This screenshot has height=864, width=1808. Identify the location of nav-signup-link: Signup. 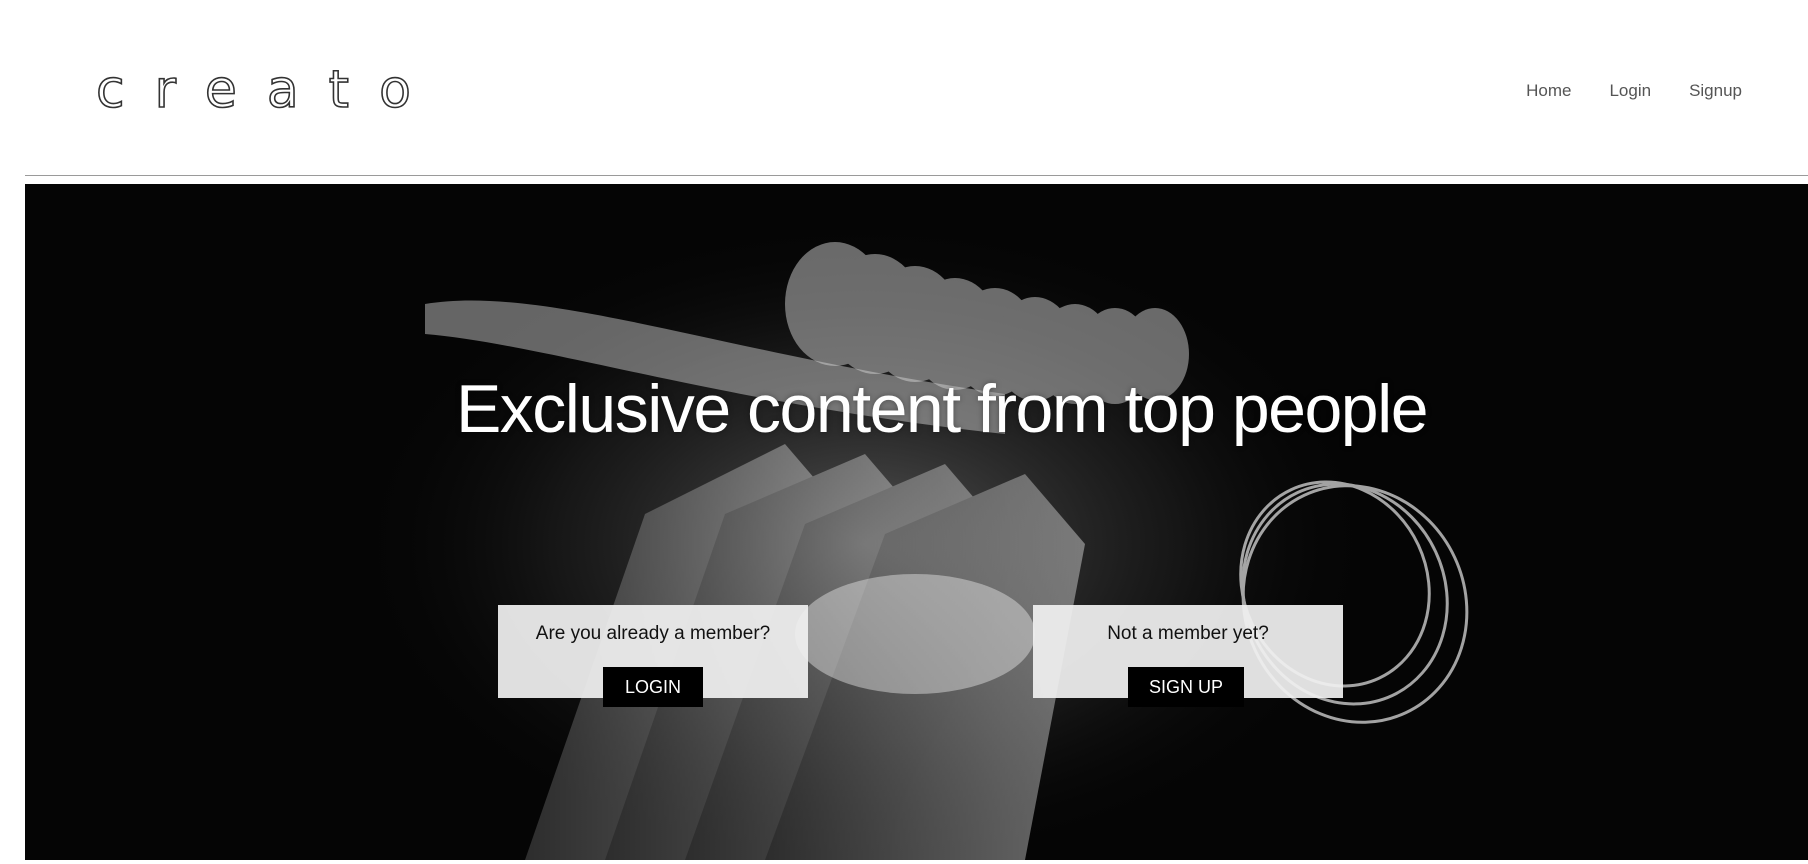
(1715, 91).